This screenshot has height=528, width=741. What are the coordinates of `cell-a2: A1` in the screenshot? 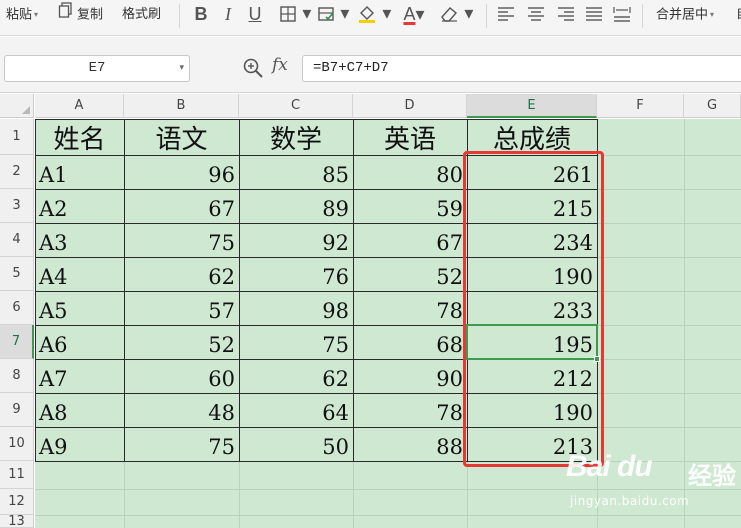 It's located at (79, 172).